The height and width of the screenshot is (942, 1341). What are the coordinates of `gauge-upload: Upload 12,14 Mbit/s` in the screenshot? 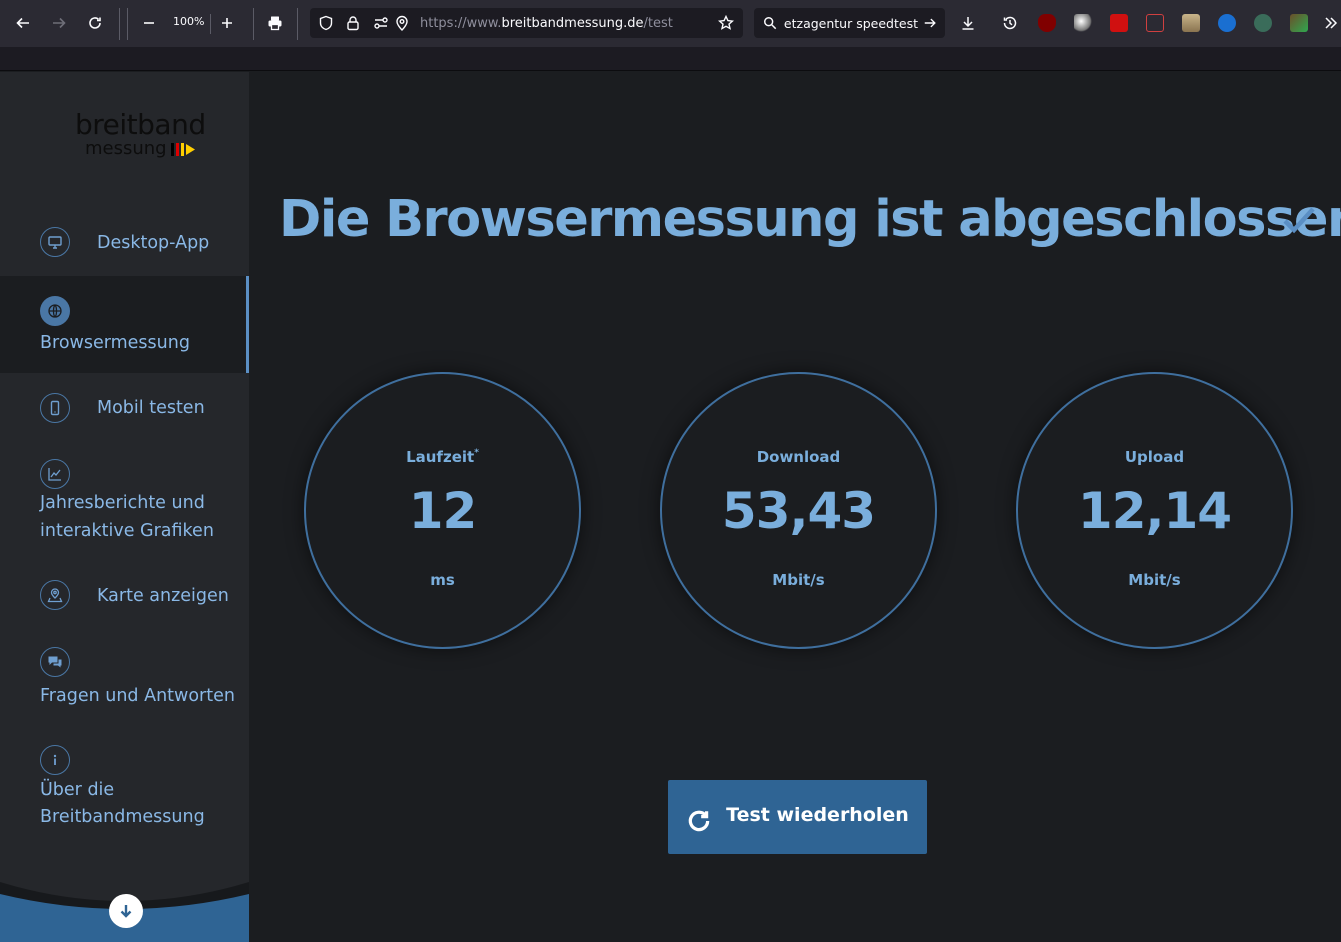 It's located at (1154, 510).